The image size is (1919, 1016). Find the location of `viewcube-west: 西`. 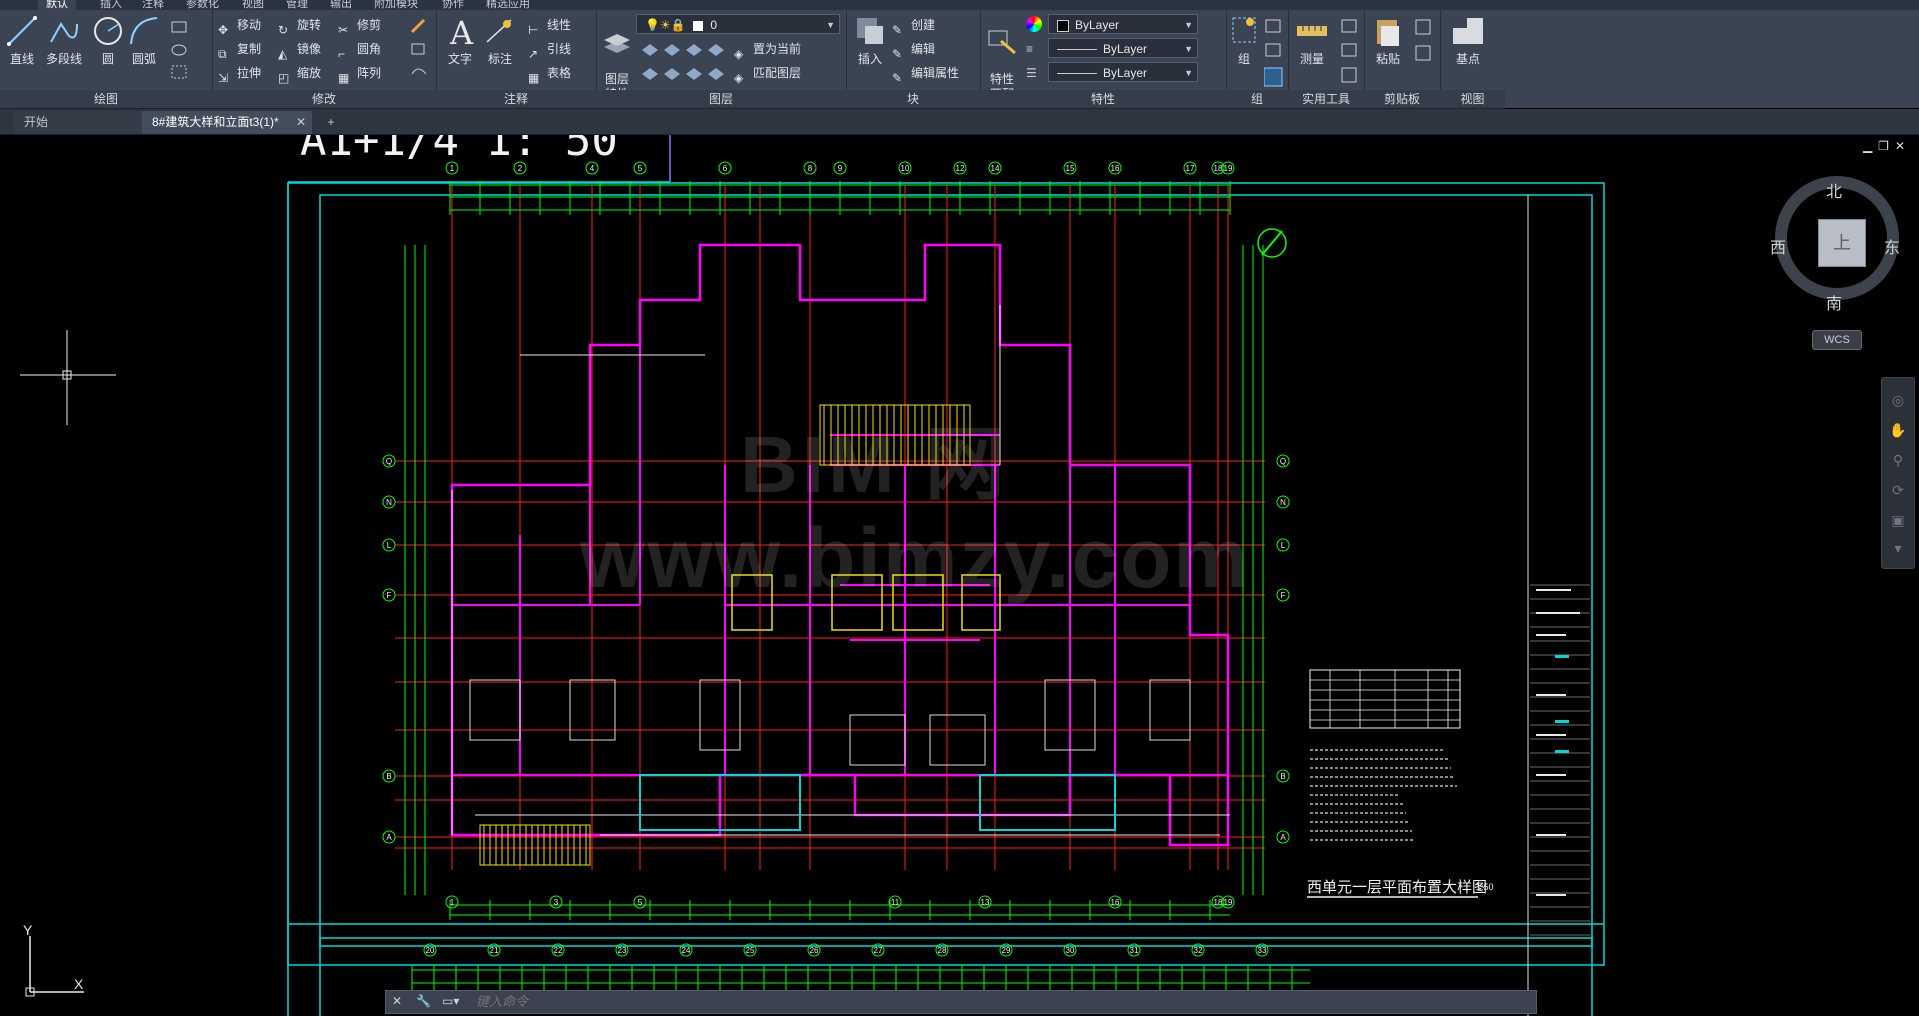

viewcube-west: 西 is located at coordinates (1778, 246).